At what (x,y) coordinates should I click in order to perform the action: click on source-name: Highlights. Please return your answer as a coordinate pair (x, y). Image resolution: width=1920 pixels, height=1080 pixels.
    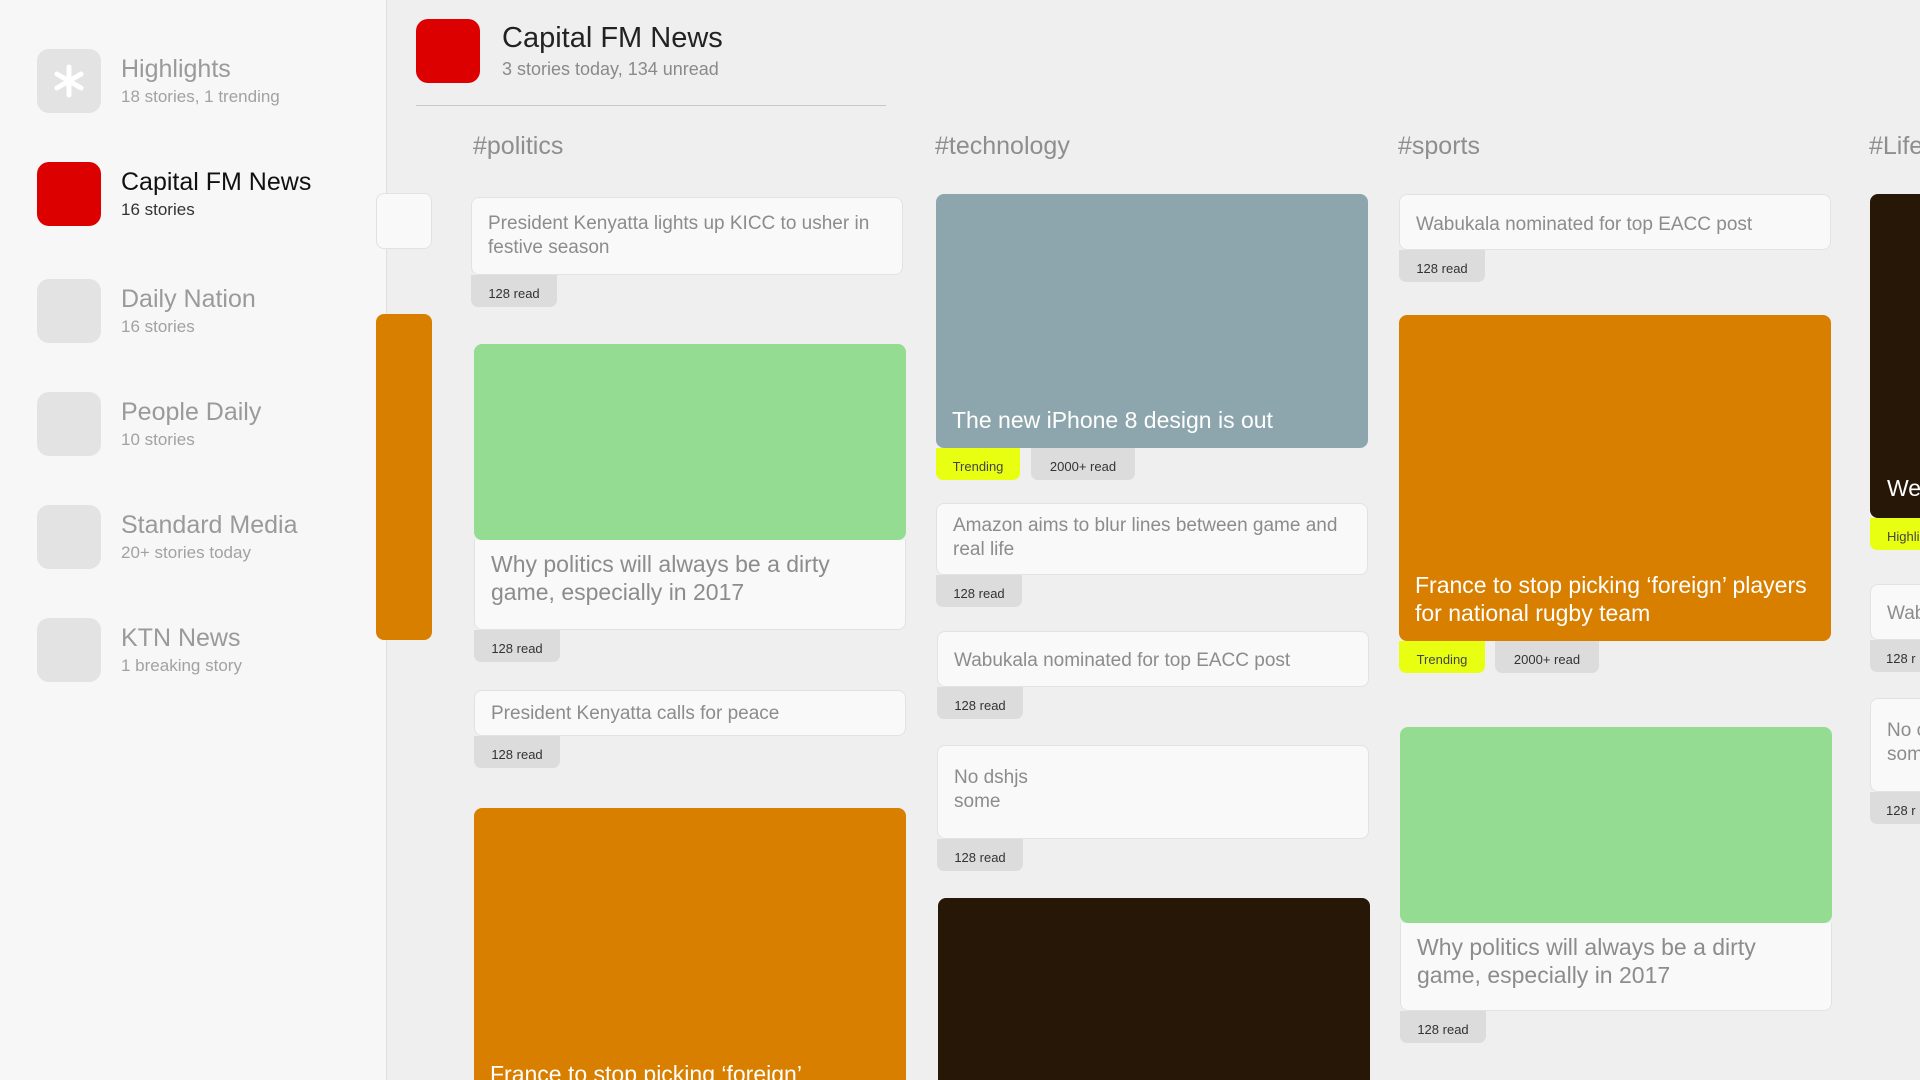
    Looking at the image, I should click on (176, 69).